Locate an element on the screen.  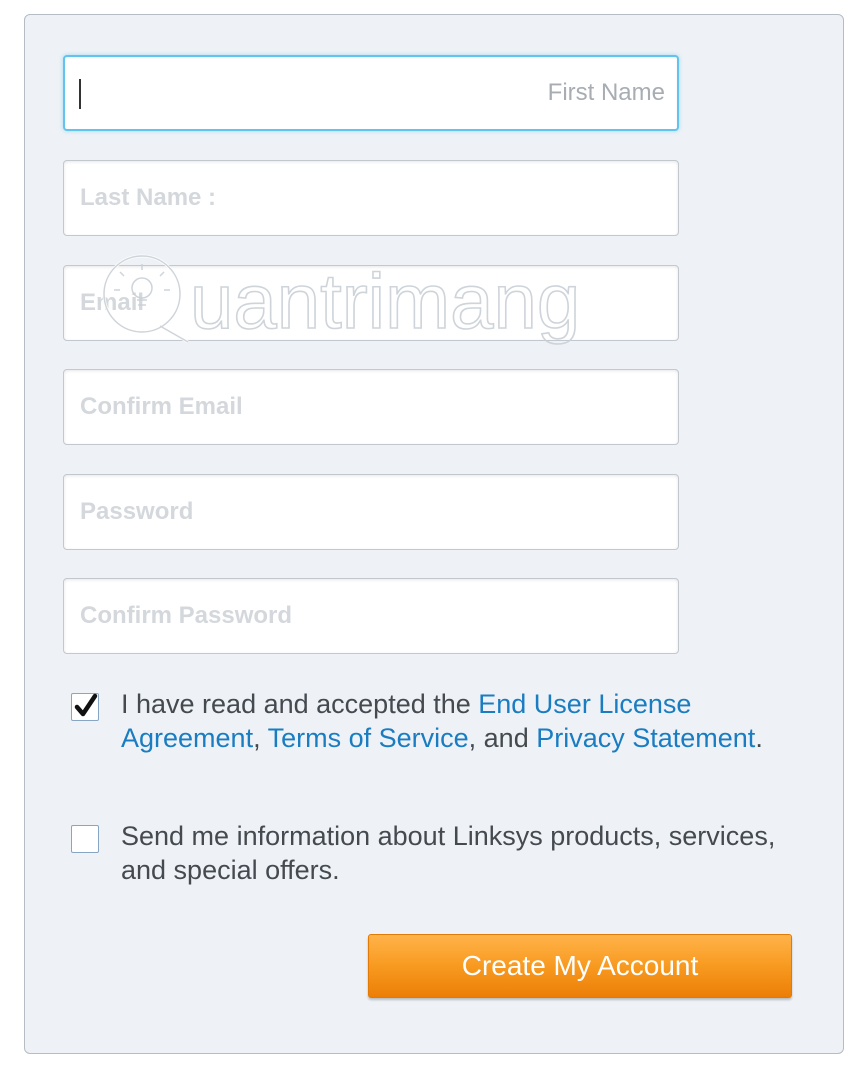
last-name-field is located at coordinates (371, 198).